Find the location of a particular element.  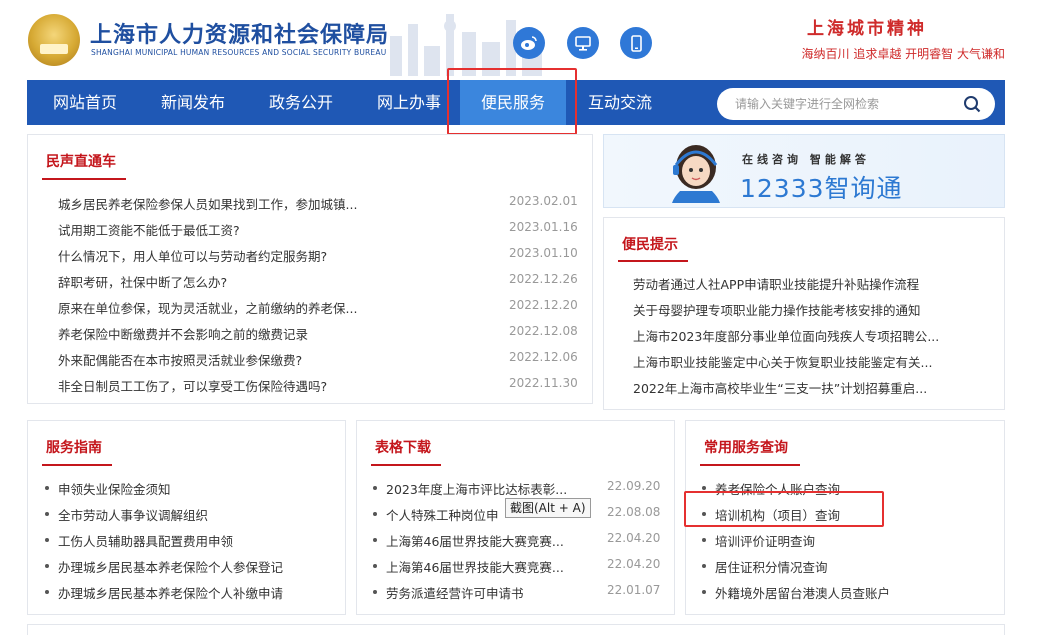

guide-item-text: 全市劳动人事争议调解组织 is located at coordinates (133, 514).